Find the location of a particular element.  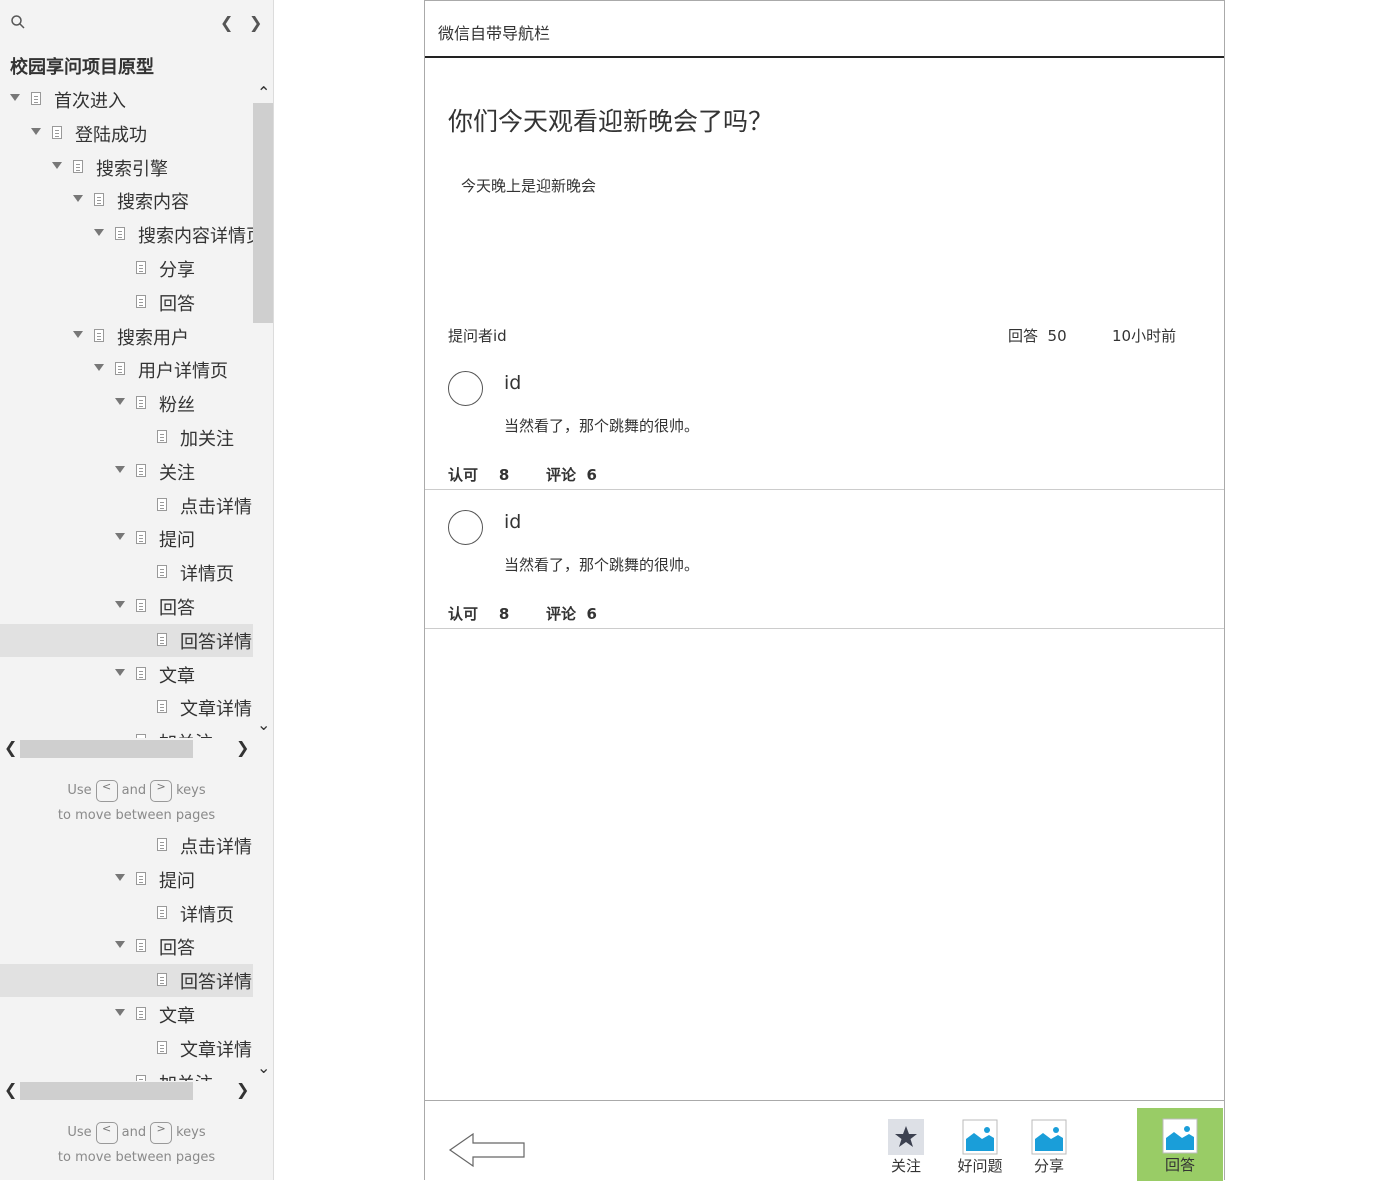

keyboard-hint: Use < and > keys to move between pages is located at coordinates (136, 801).